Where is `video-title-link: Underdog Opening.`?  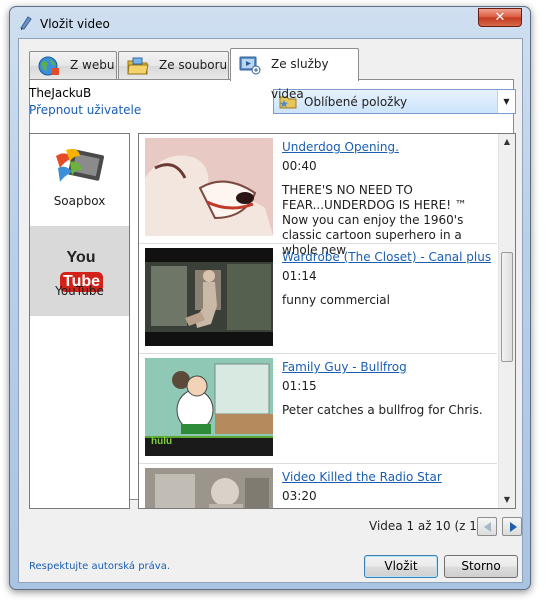
video-title-link: Underdog Opening. is located at coordinates (387, 147).